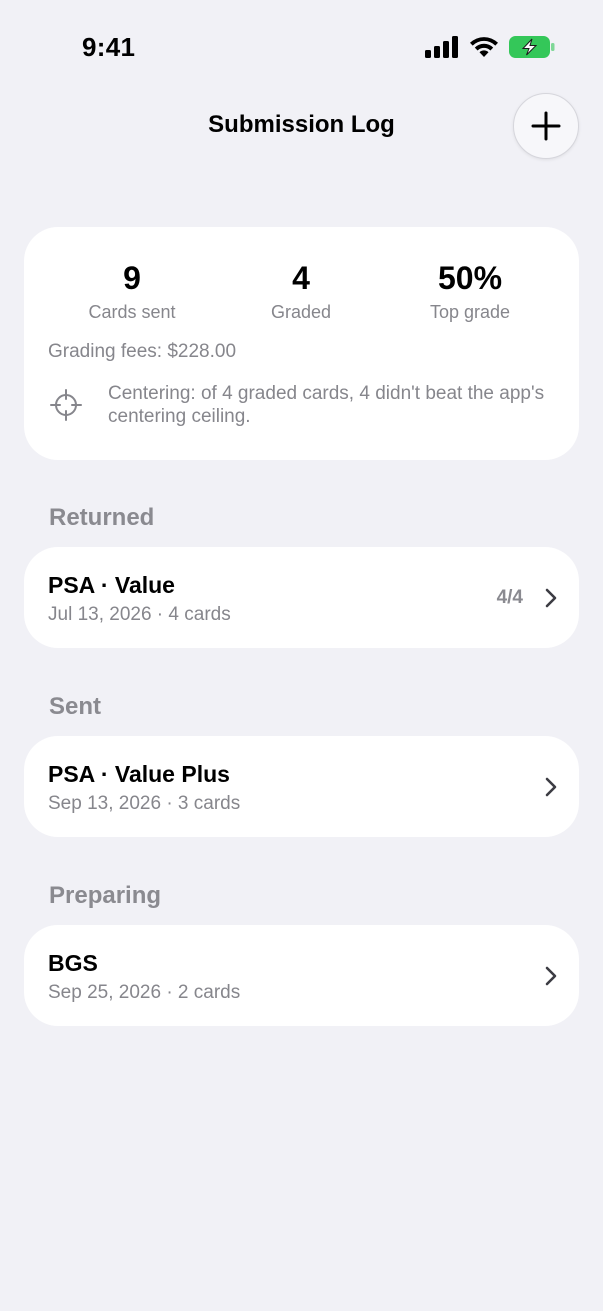 This screenshot has width=603, height=1311. What do you see at coordinates (509, 597) in the screenshot?
I see `graded-count: 4/4` at bounding box center [509, 597].